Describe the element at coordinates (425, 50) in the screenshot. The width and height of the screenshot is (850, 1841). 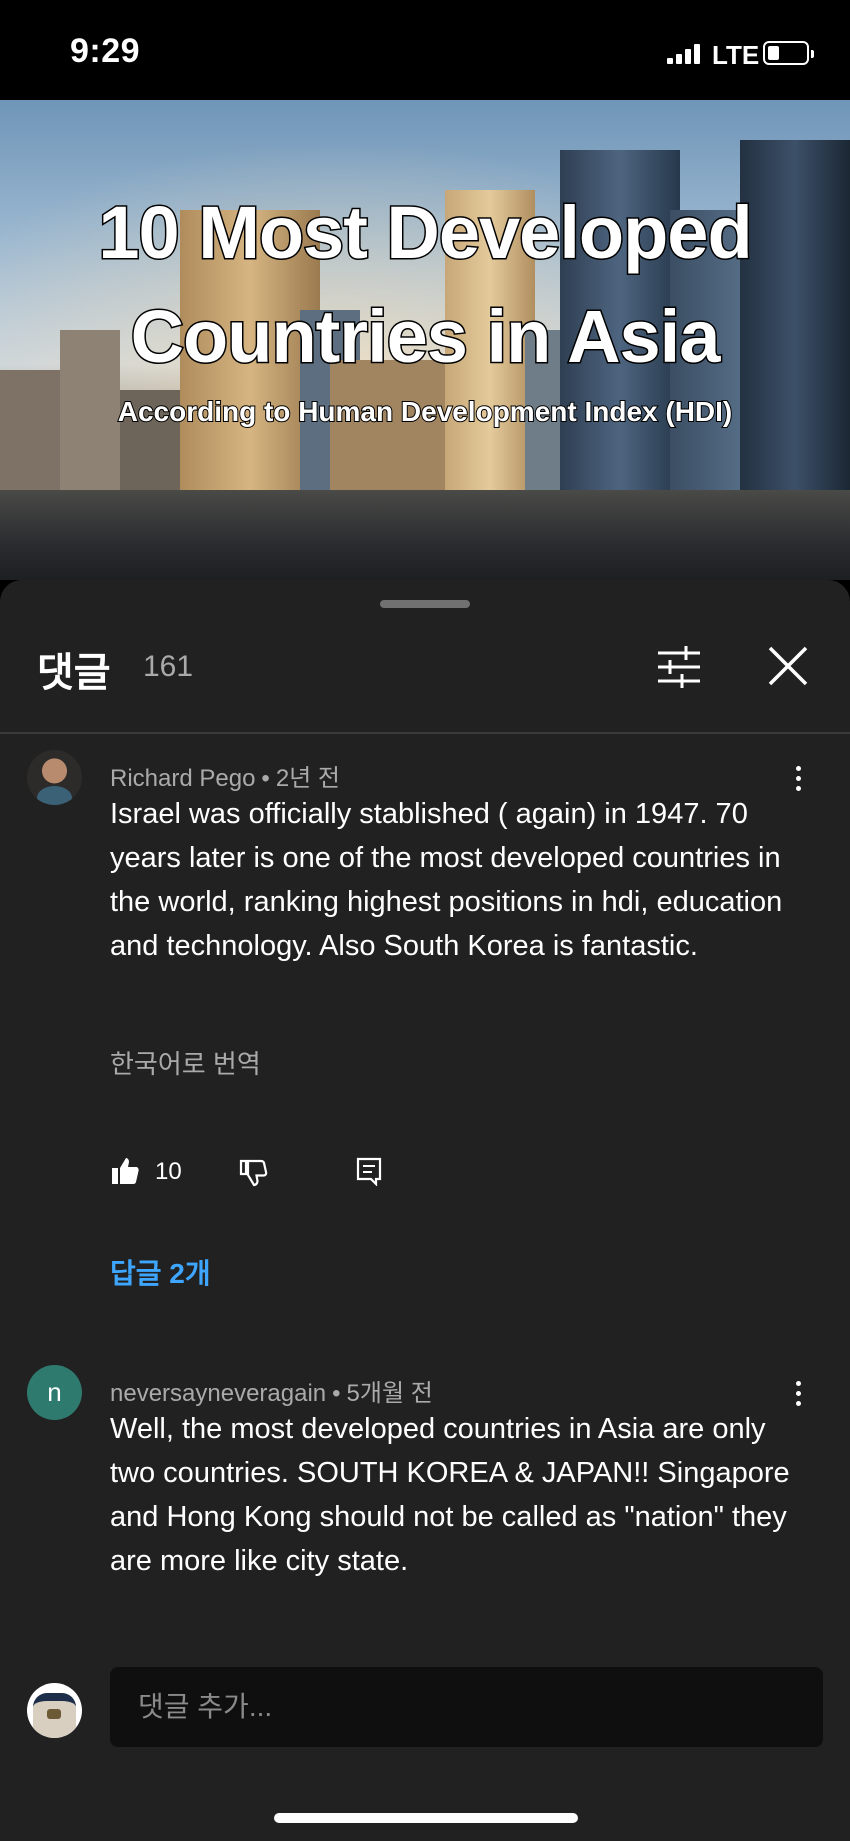
I see `status-bar: 9:29 LTE` at that location.